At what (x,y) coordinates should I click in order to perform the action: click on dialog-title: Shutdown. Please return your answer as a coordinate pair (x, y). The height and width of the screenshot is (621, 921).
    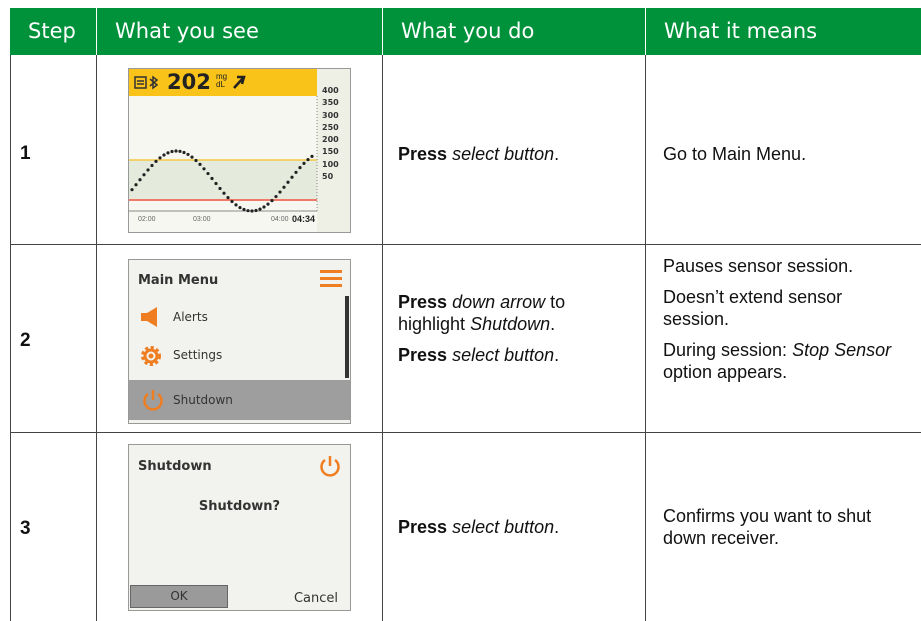
    Looking at the image, I should click on (175, 466).